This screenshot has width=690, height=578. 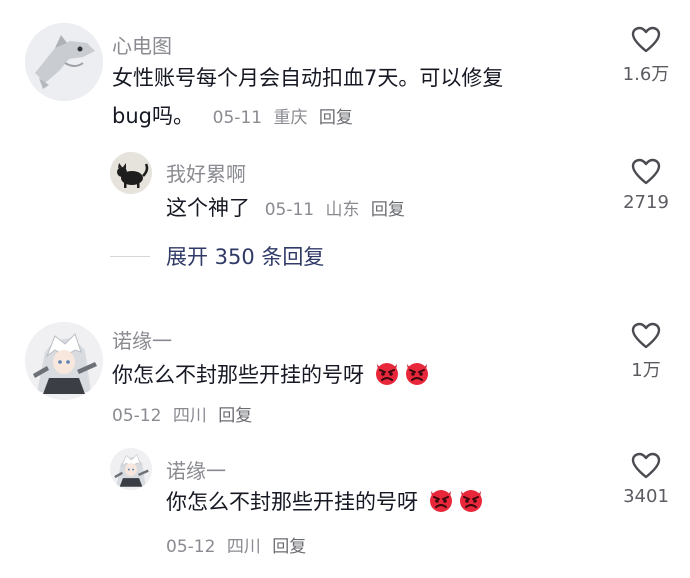 I want to click on reply-text: 你怎么不封那些开挂的号呀, so click(x=325, y=502).